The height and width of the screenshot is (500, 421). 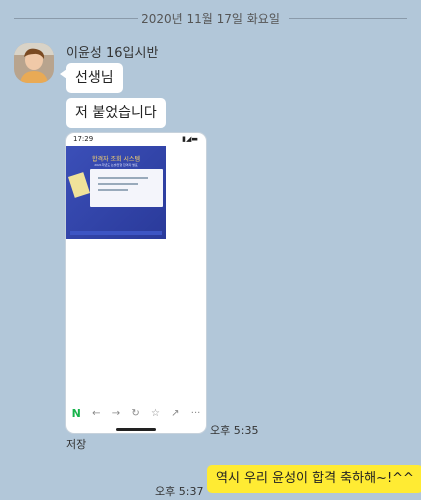 I want to click on card-subtitle: 2021학년도 논술전형 합격자 발표, so click(x=116, y=165).